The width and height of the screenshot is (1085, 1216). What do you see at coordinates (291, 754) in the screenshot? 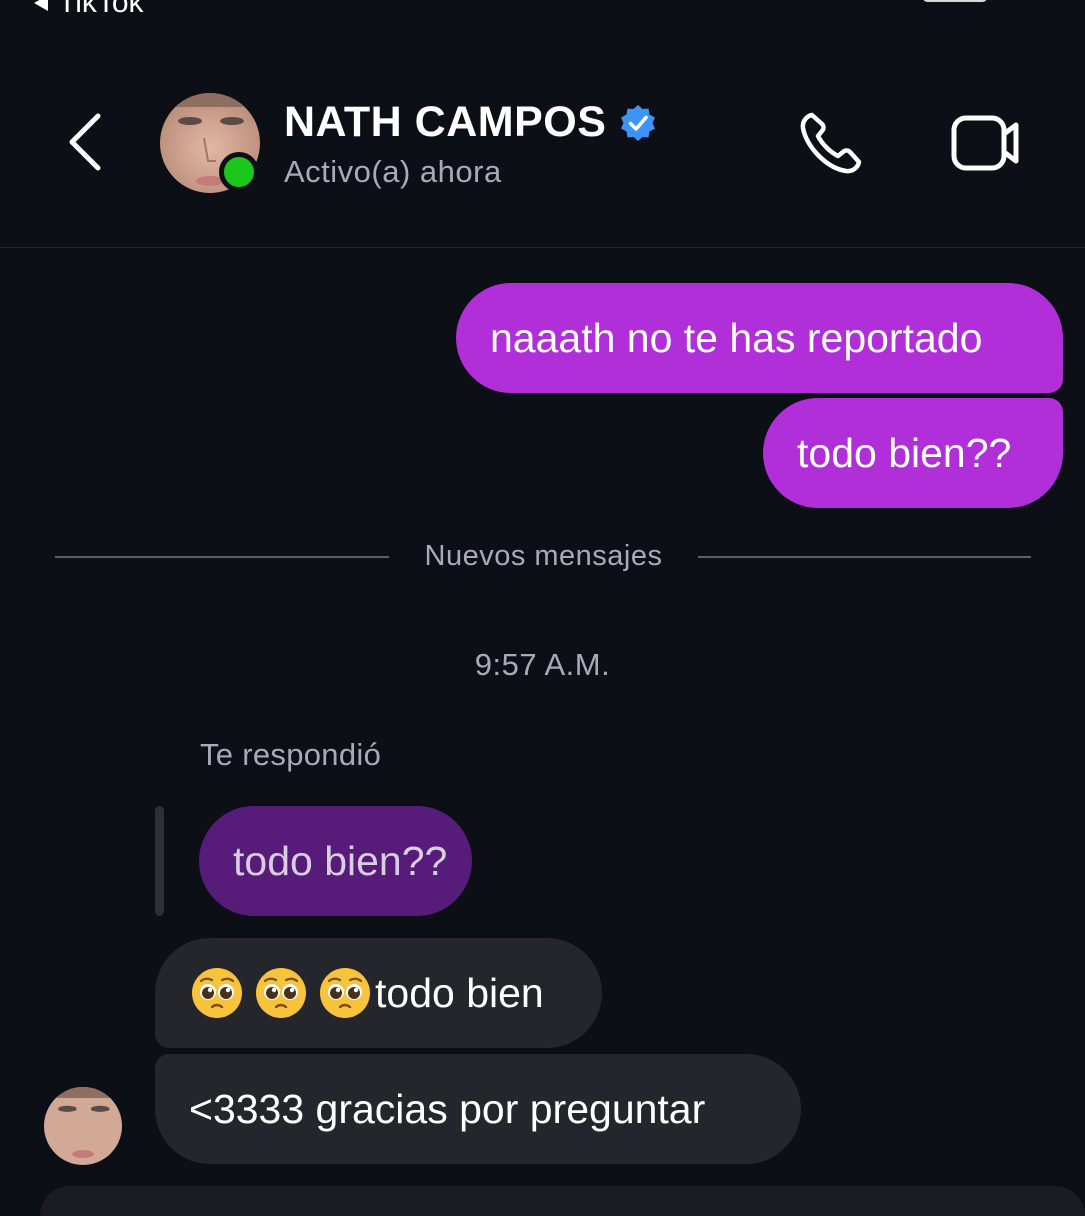
I see `reply-label: Te respondió` at bounding box center [291, 754].